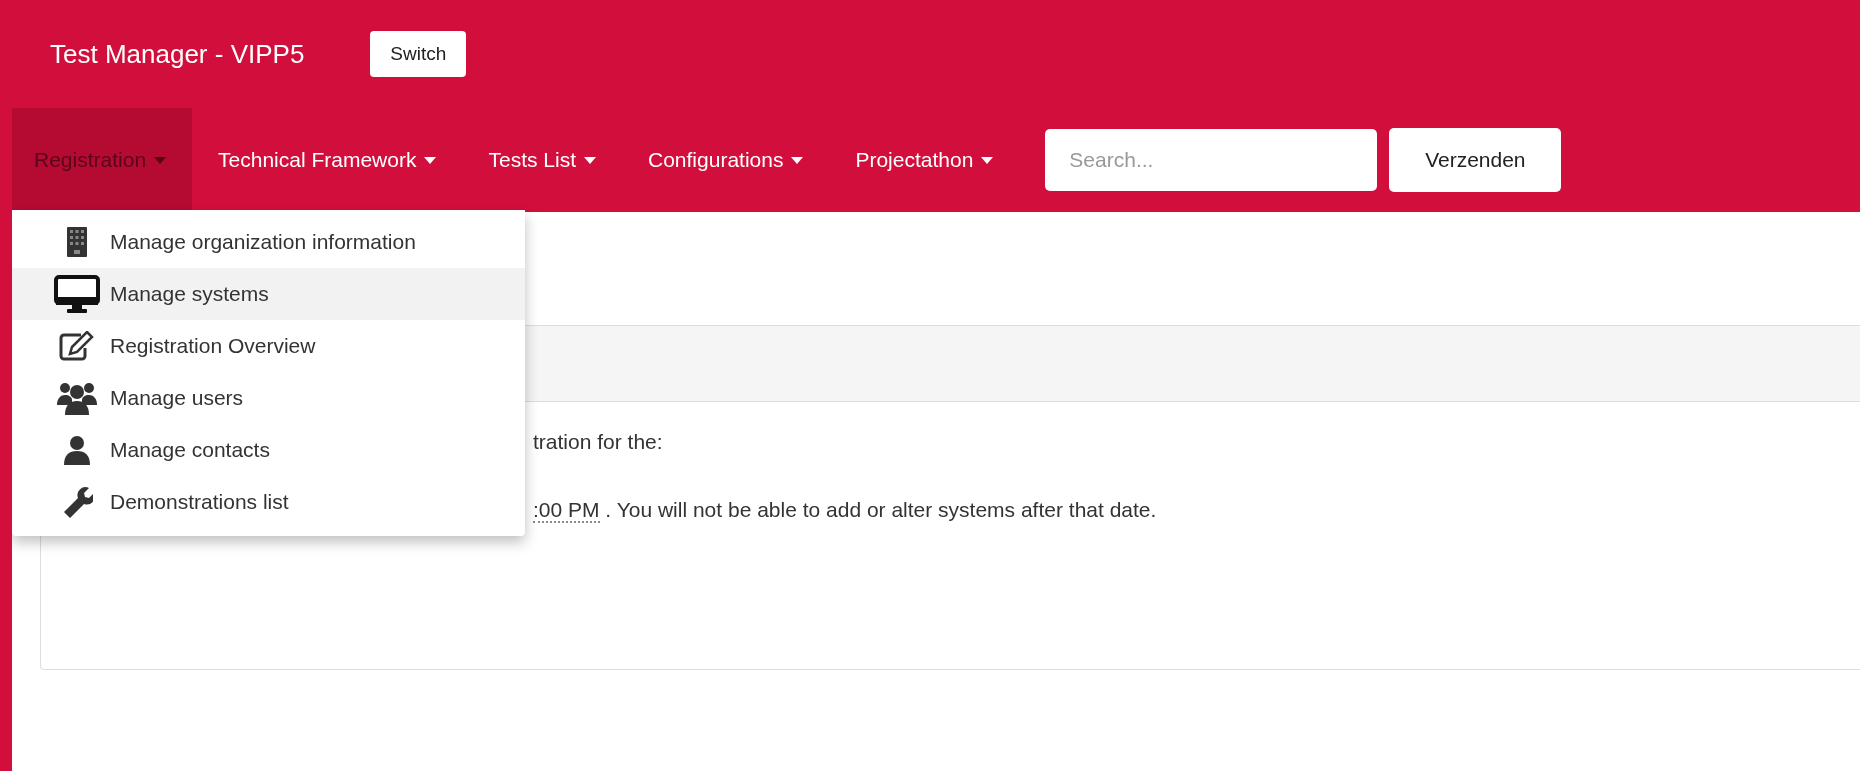  Describe the element at coordinates (418, 54) in the screenshot. I see `switch-button: Switch` at that location.